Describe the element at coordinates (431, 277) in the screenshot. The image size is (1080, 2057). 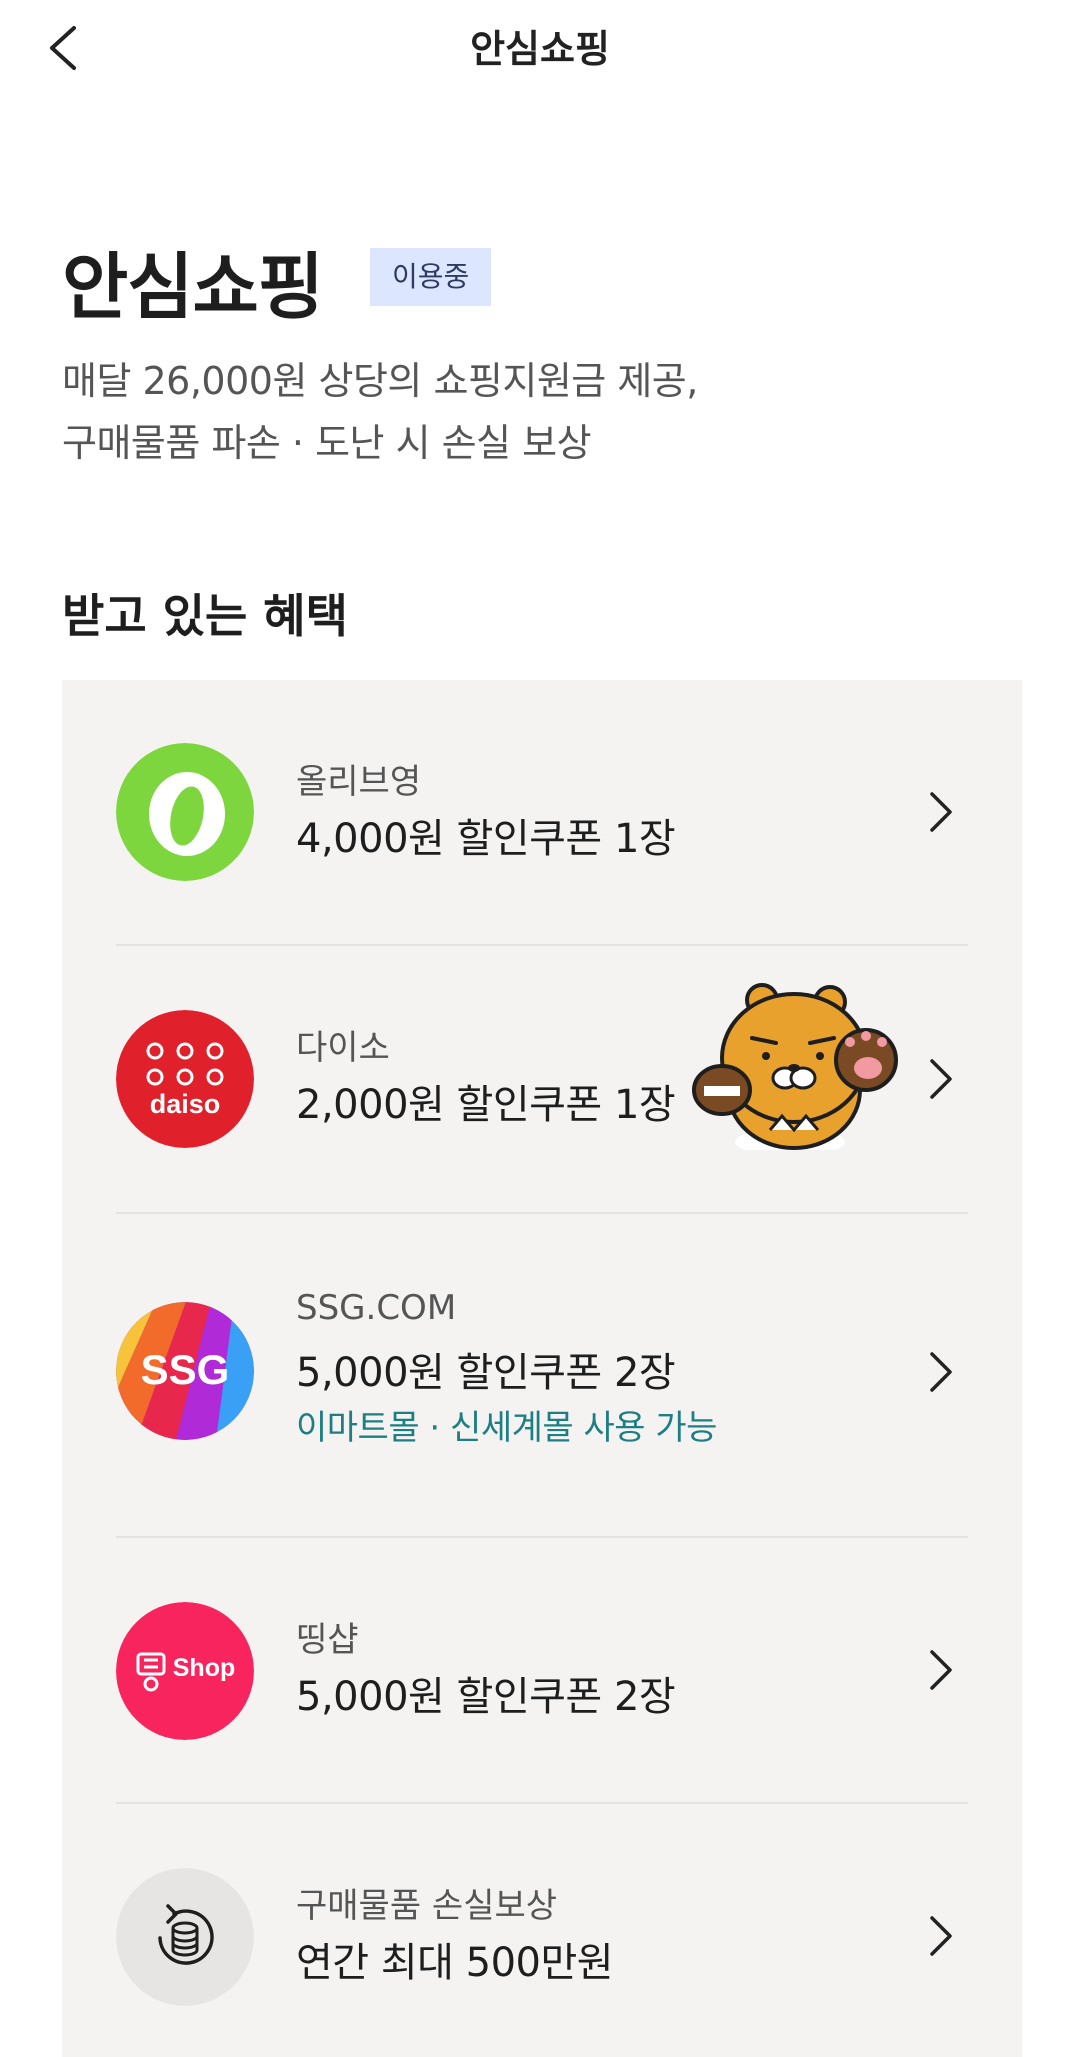
I see `status-badge: 이용중` at that location.